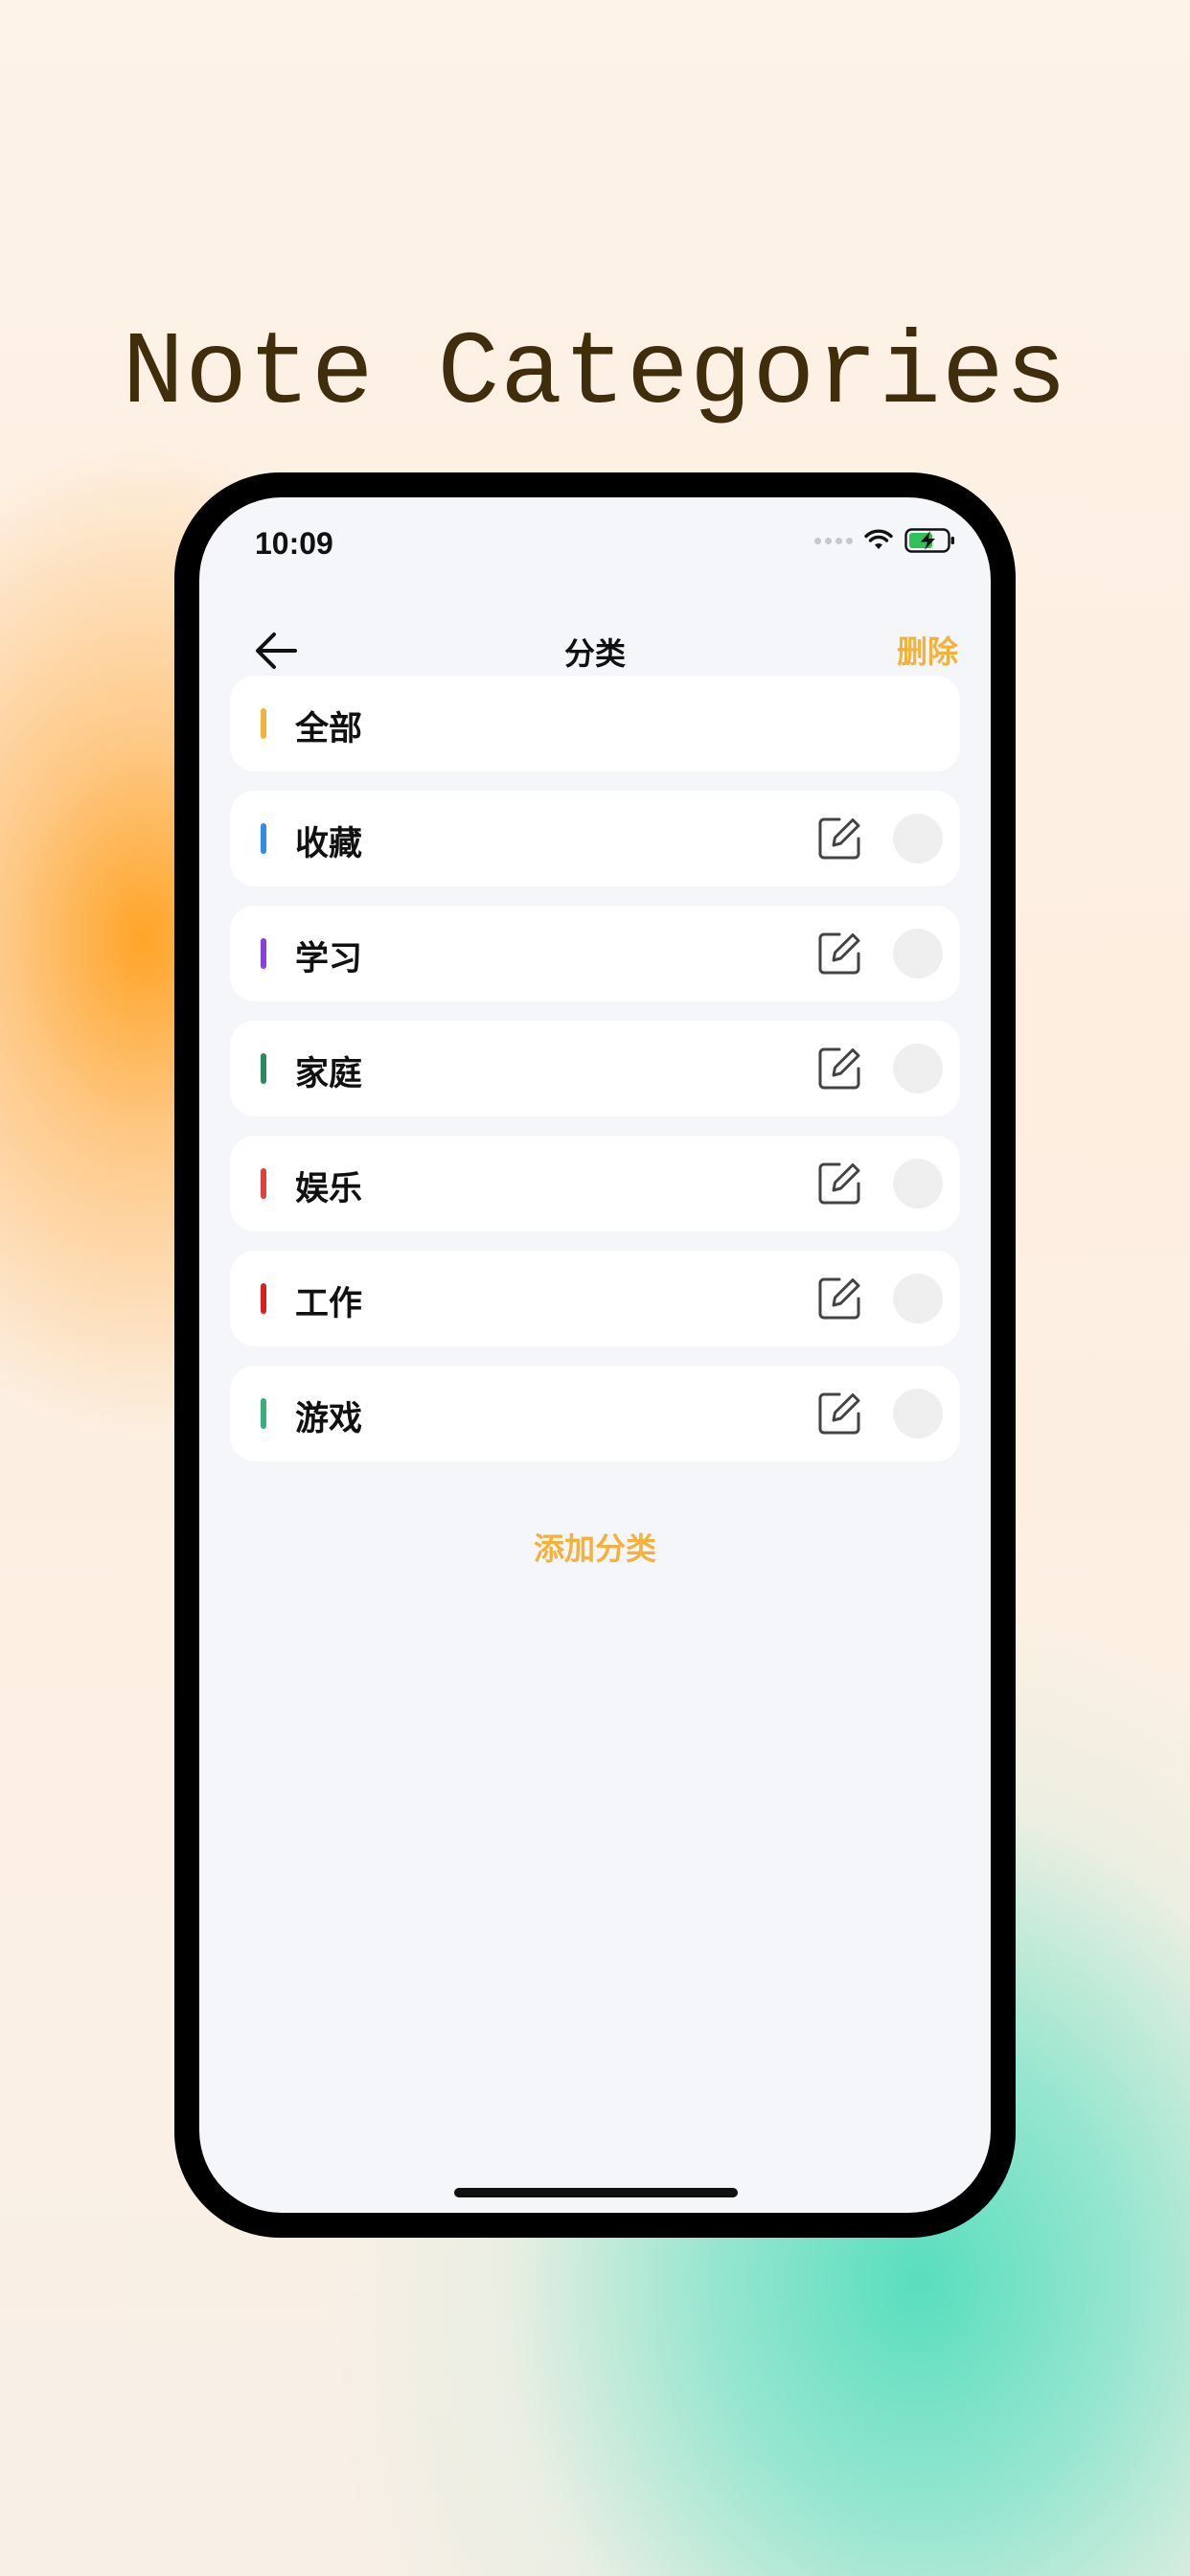 The image size is (1190, 2576). Describe the element at coordinates (929, 540) in the screenshot. I see `battery-charging-icon` at that location.